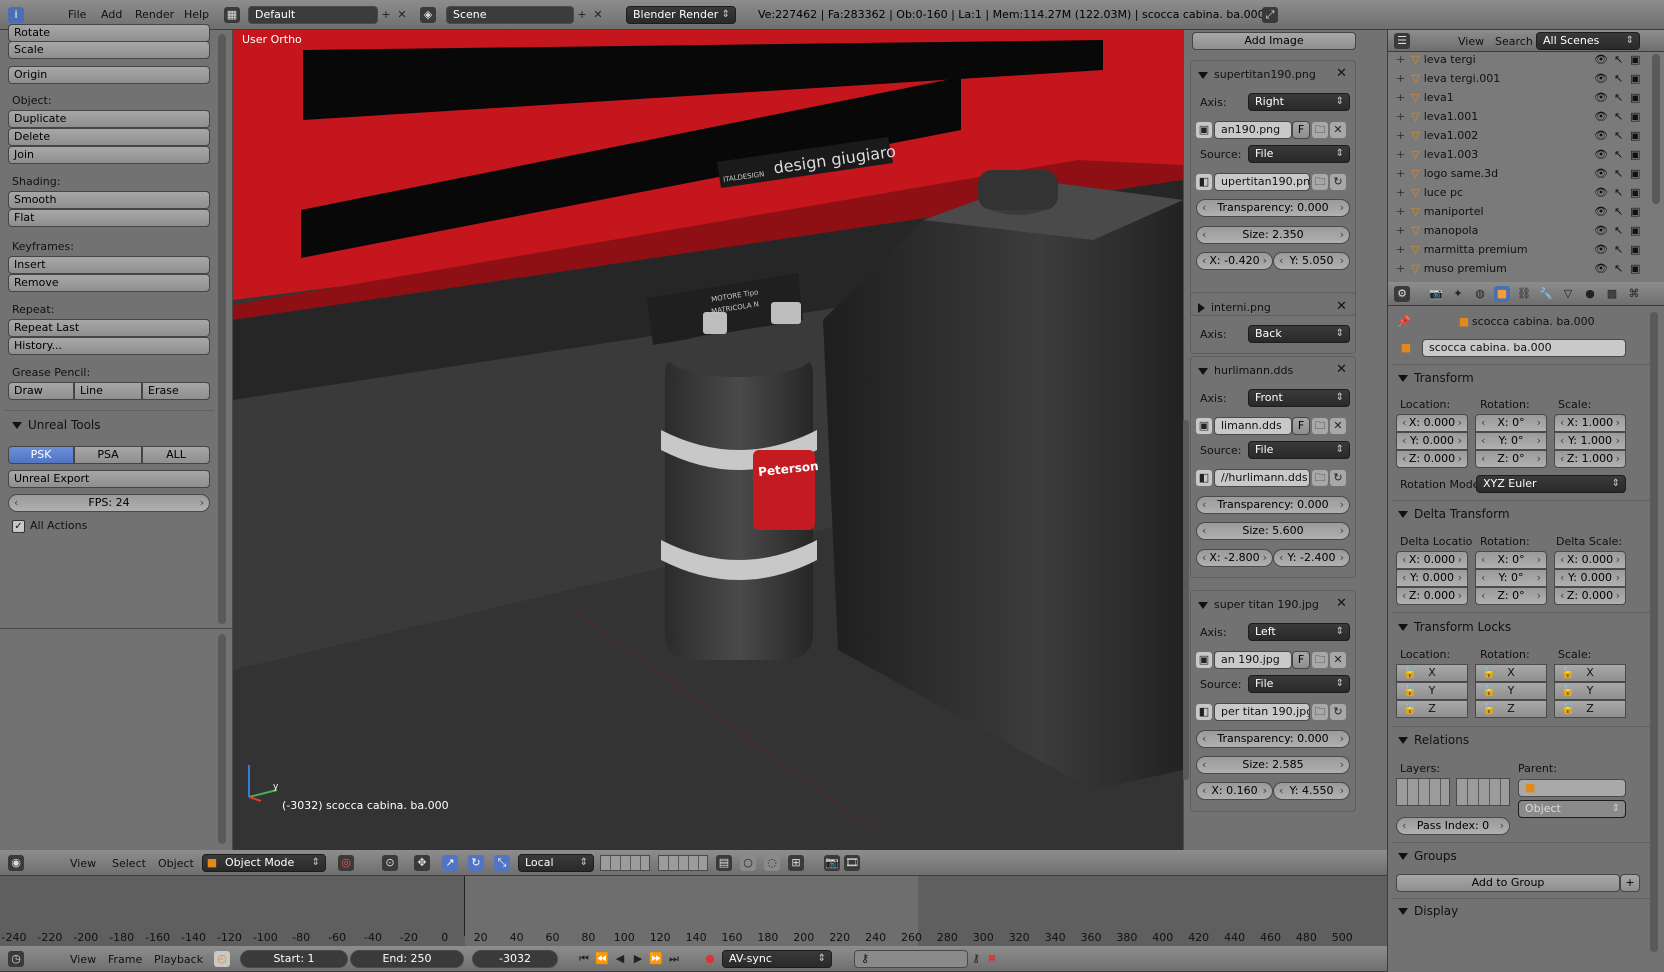  Describe the element at coordinates (1511, 441) in the screenshot. I see `rotation-y-field: Y: 0°` at that location.